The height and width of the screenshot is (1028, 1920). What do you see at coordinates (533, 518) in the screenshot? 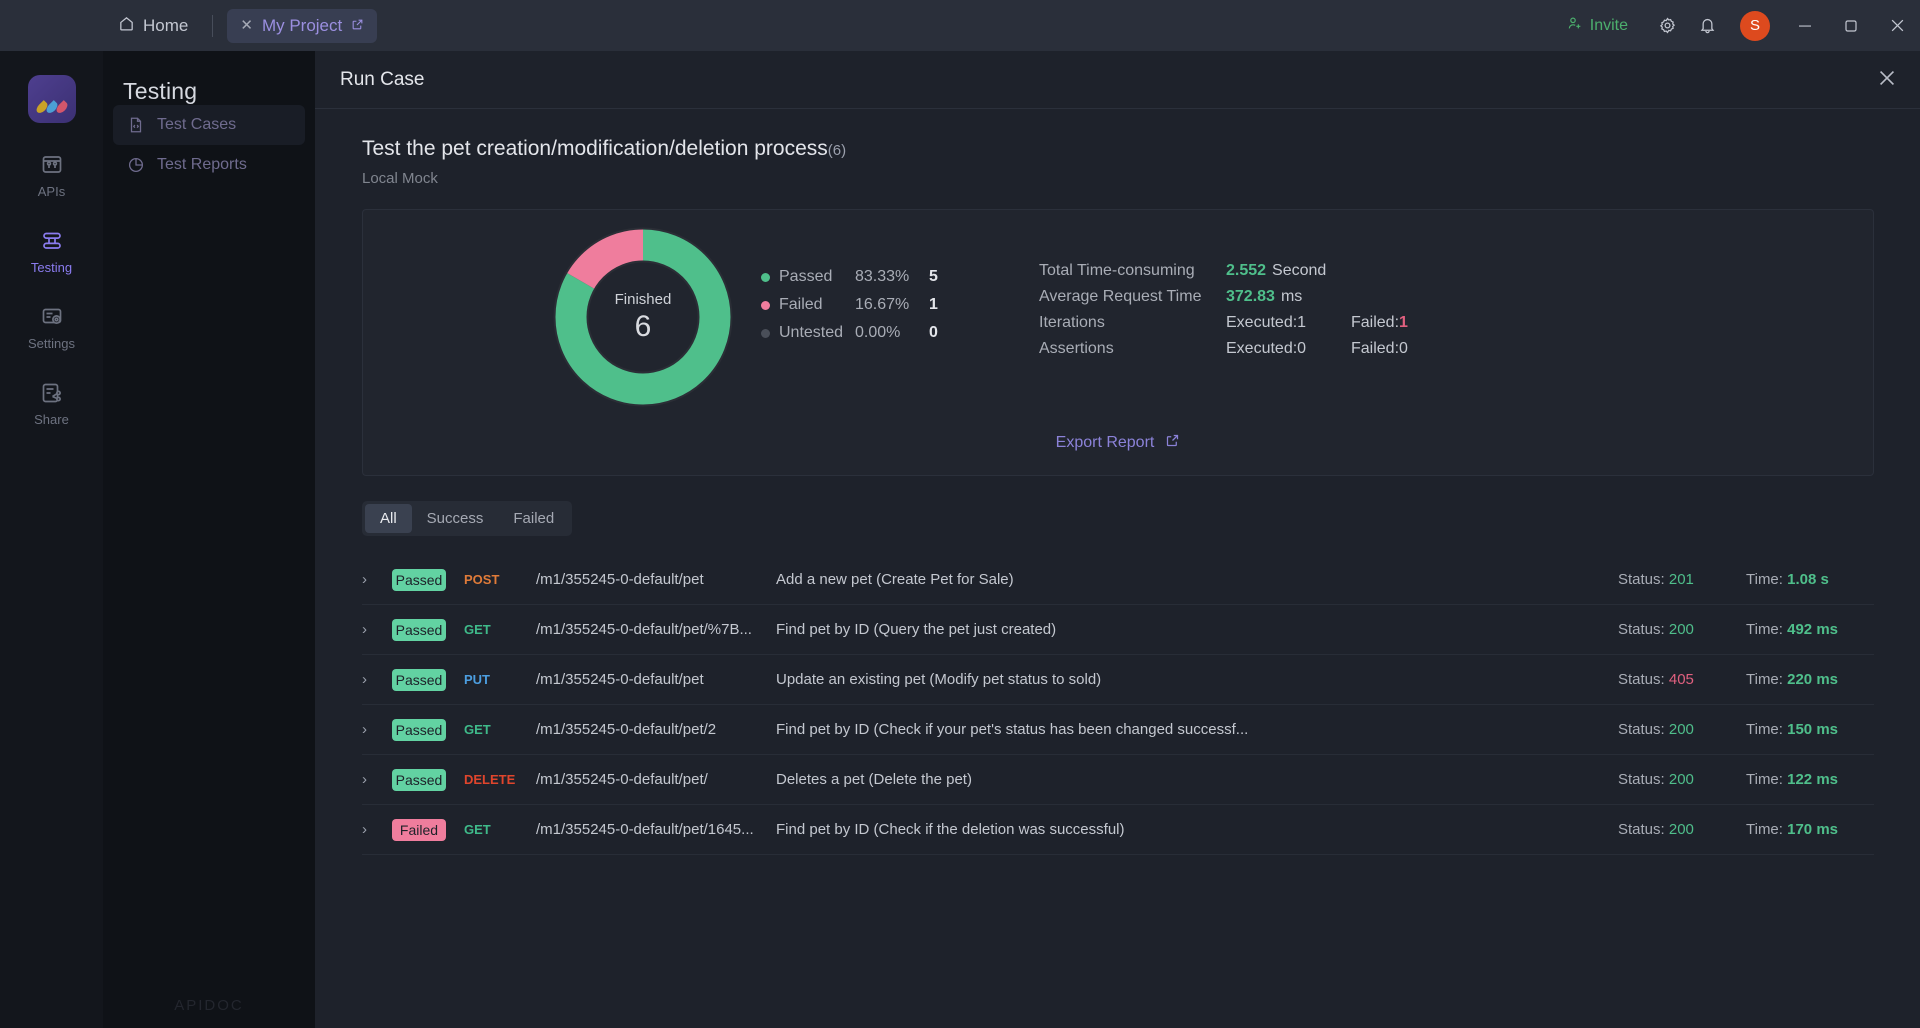
I see `tab-failed: Failed` at bounding box center [533, 518].